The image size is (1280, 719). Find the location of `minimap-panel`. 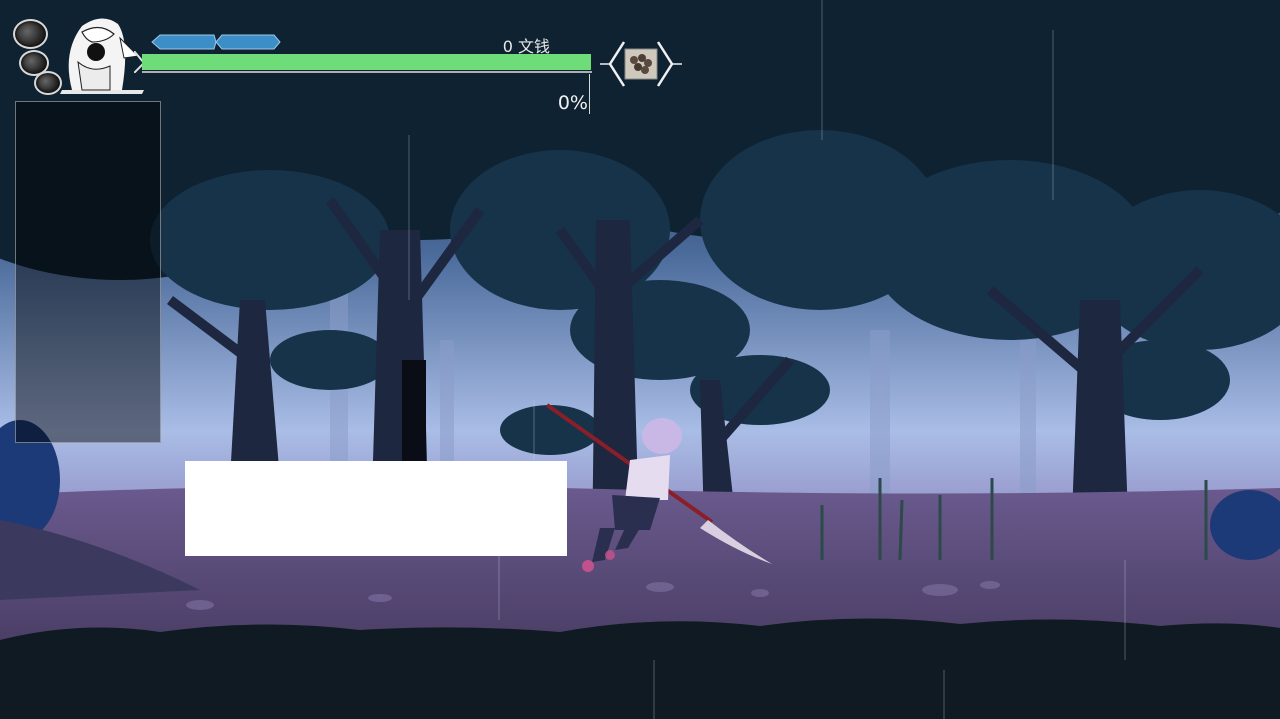

minimap-panel is located at coordinates (88, 272).